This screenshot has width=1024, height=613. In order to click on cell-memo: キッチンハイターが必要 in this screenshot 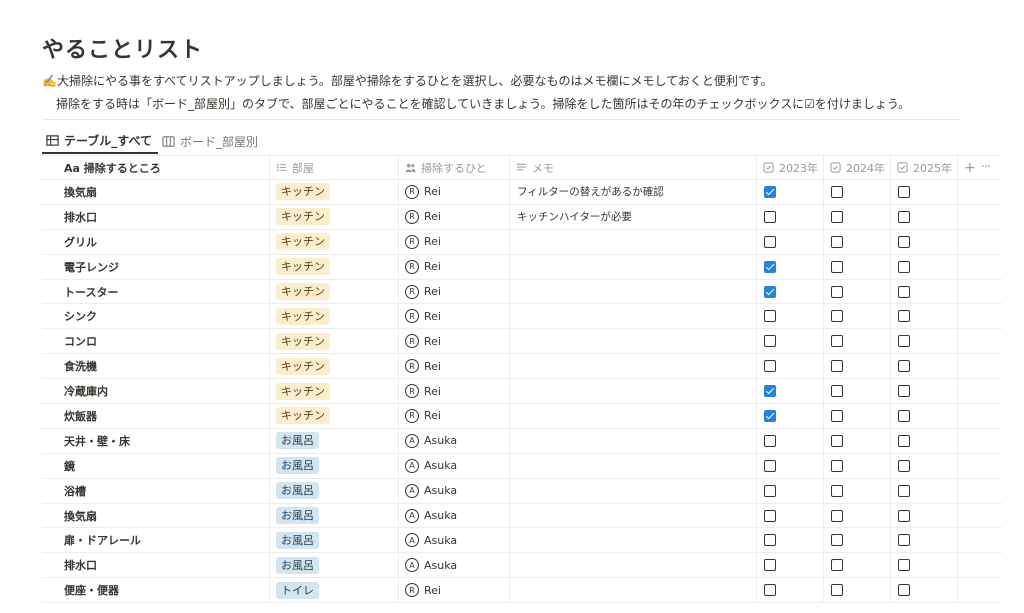, I will do `click(633, 216)`.